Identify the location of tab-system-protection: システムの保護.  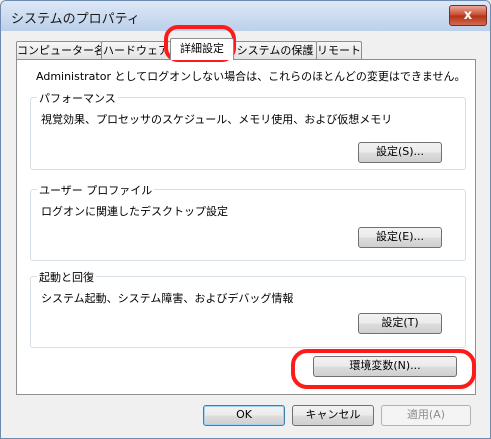
(275, 50).